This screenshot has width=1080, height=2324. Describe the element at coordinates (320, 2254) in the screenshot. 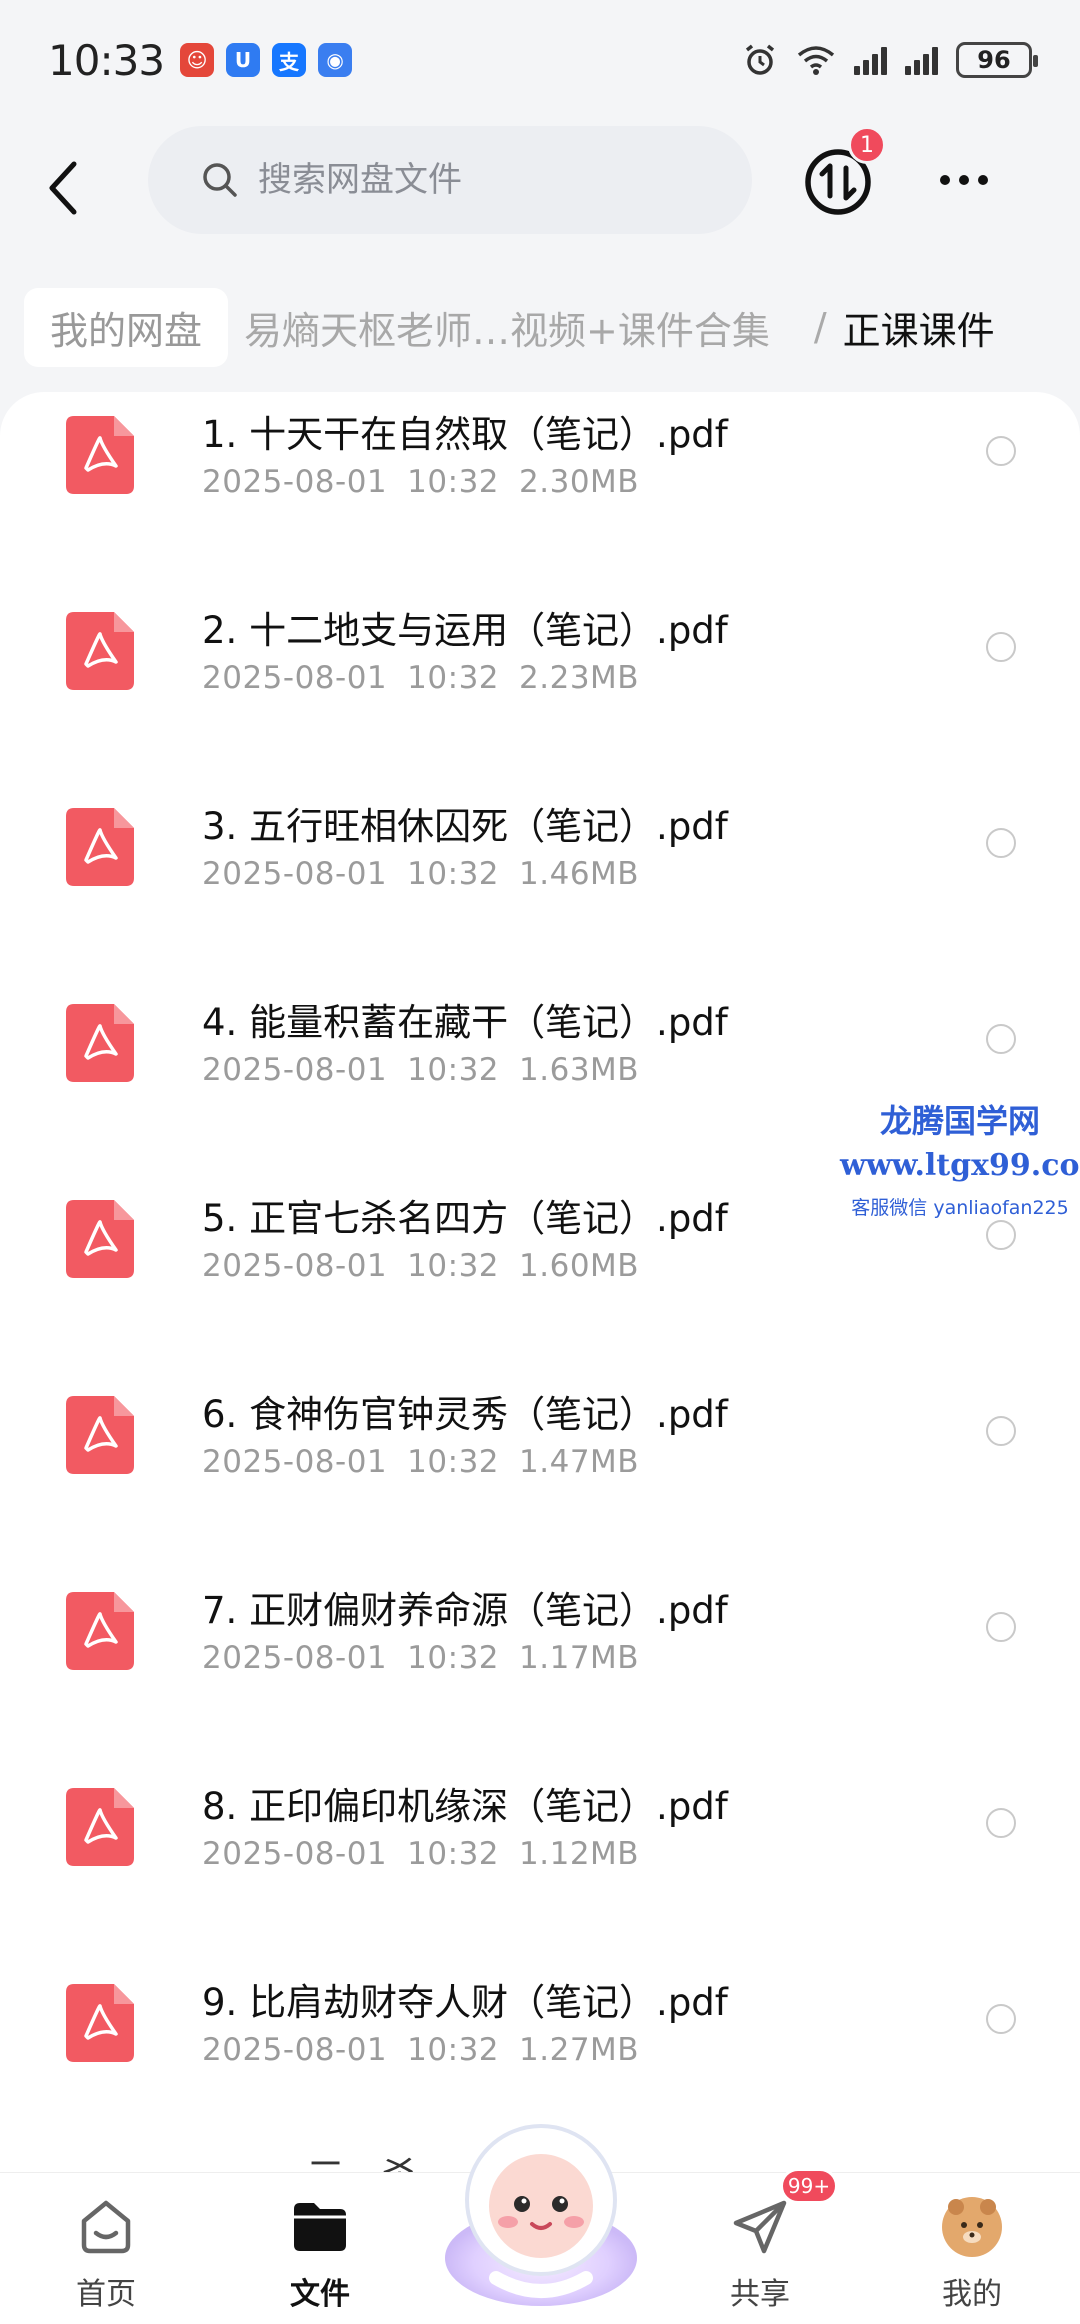

I see `nav-files: 文件` at that location.